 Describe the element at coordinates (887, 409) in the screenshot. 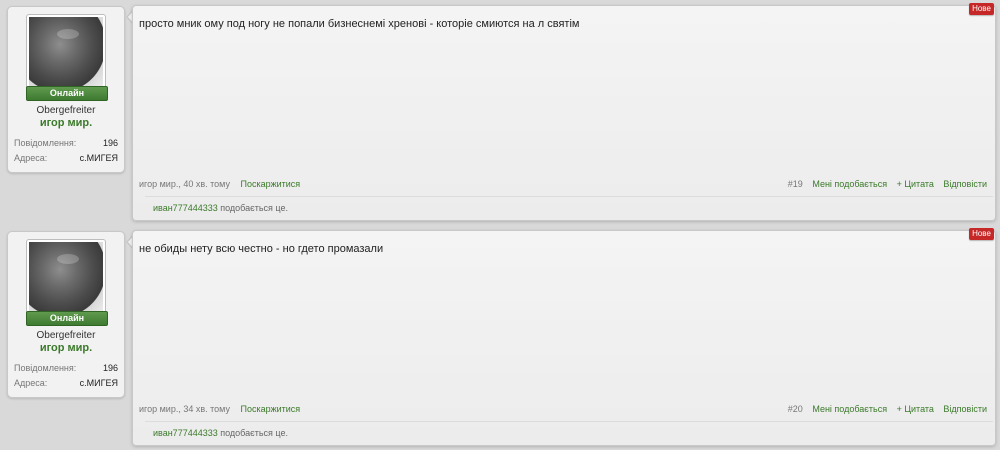

I see `post-actions: #20 Мені подобається + Цитата Відповісти` at that location.